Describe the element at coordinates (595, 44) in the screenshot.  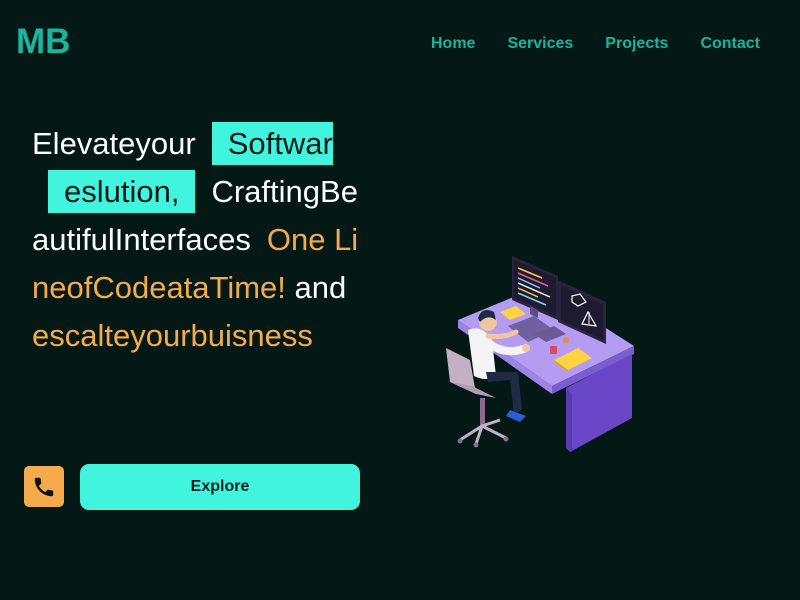
I see `main-nav: Home Services Projects Contact` at that location.